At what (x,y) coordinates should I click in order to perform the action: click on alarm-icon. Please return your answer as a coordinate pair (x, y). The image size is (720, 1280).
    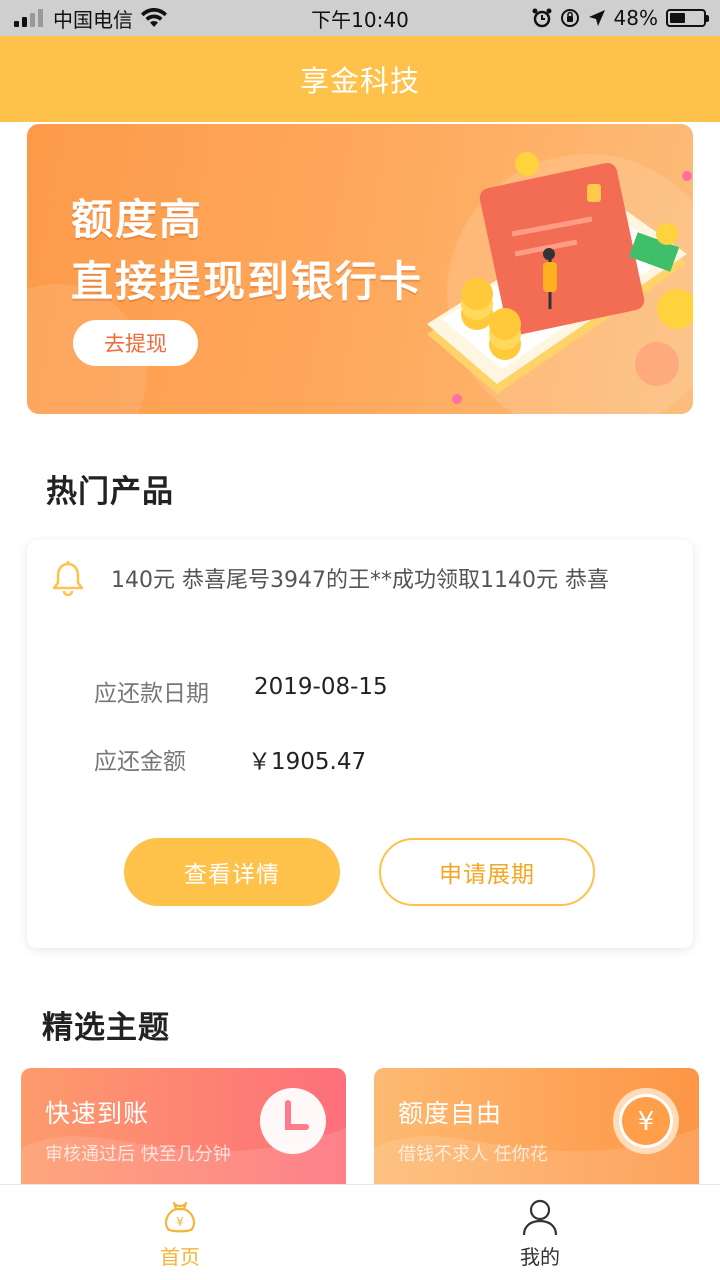
    Looking at the image, I should click on (542, 18).